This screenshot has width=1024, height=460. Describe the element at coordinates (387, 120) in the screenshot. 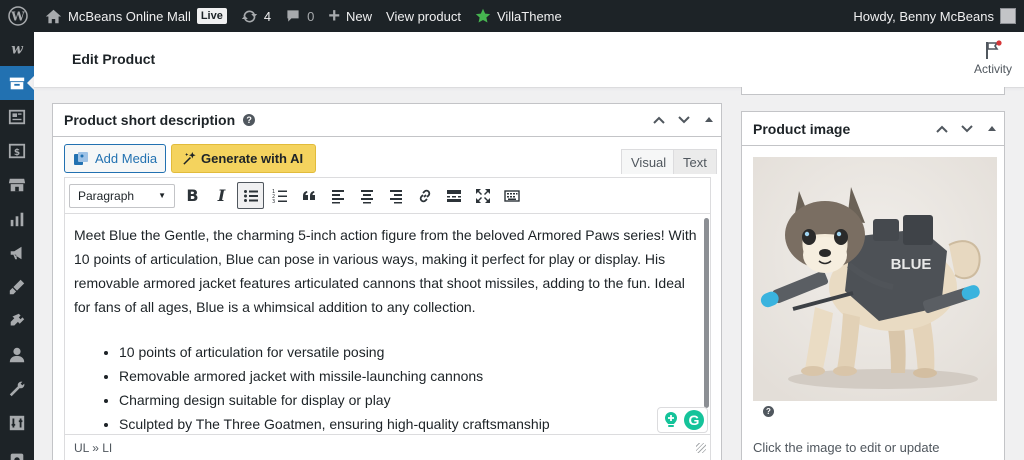

I see `short-description-header: Product short description ?` at that location.